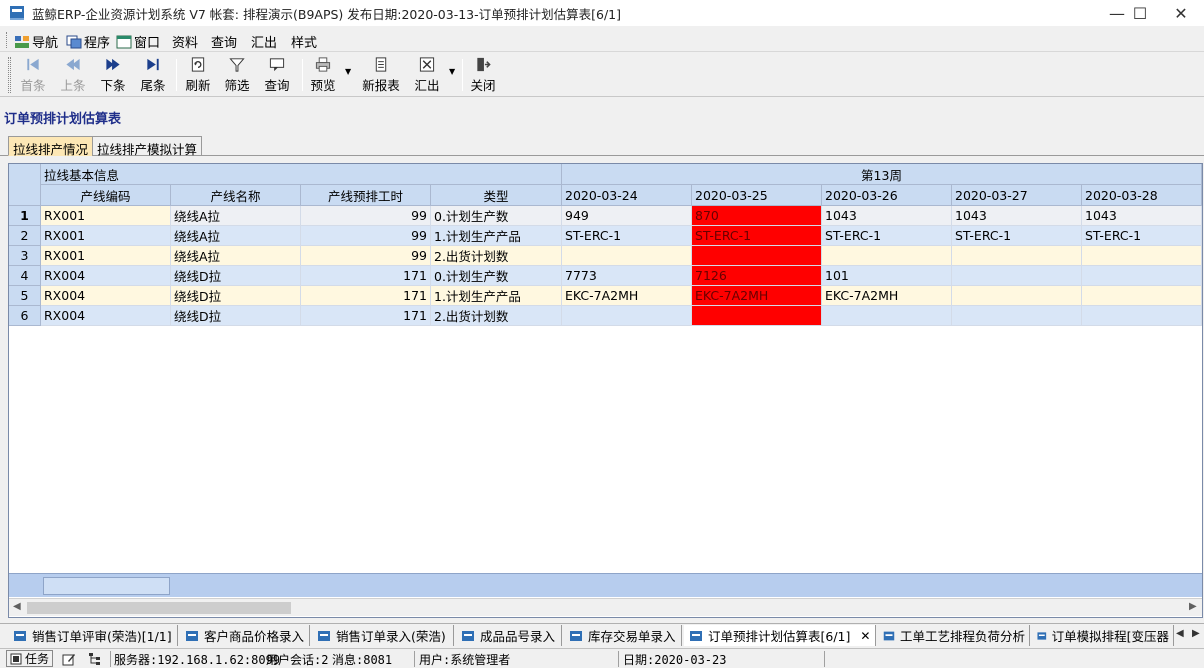  What do you see at coordinates (1142, 236) in the screenshot?
I see `grid-cell-date-5: ST-ERC-1` at bounding box center [1142, 236].